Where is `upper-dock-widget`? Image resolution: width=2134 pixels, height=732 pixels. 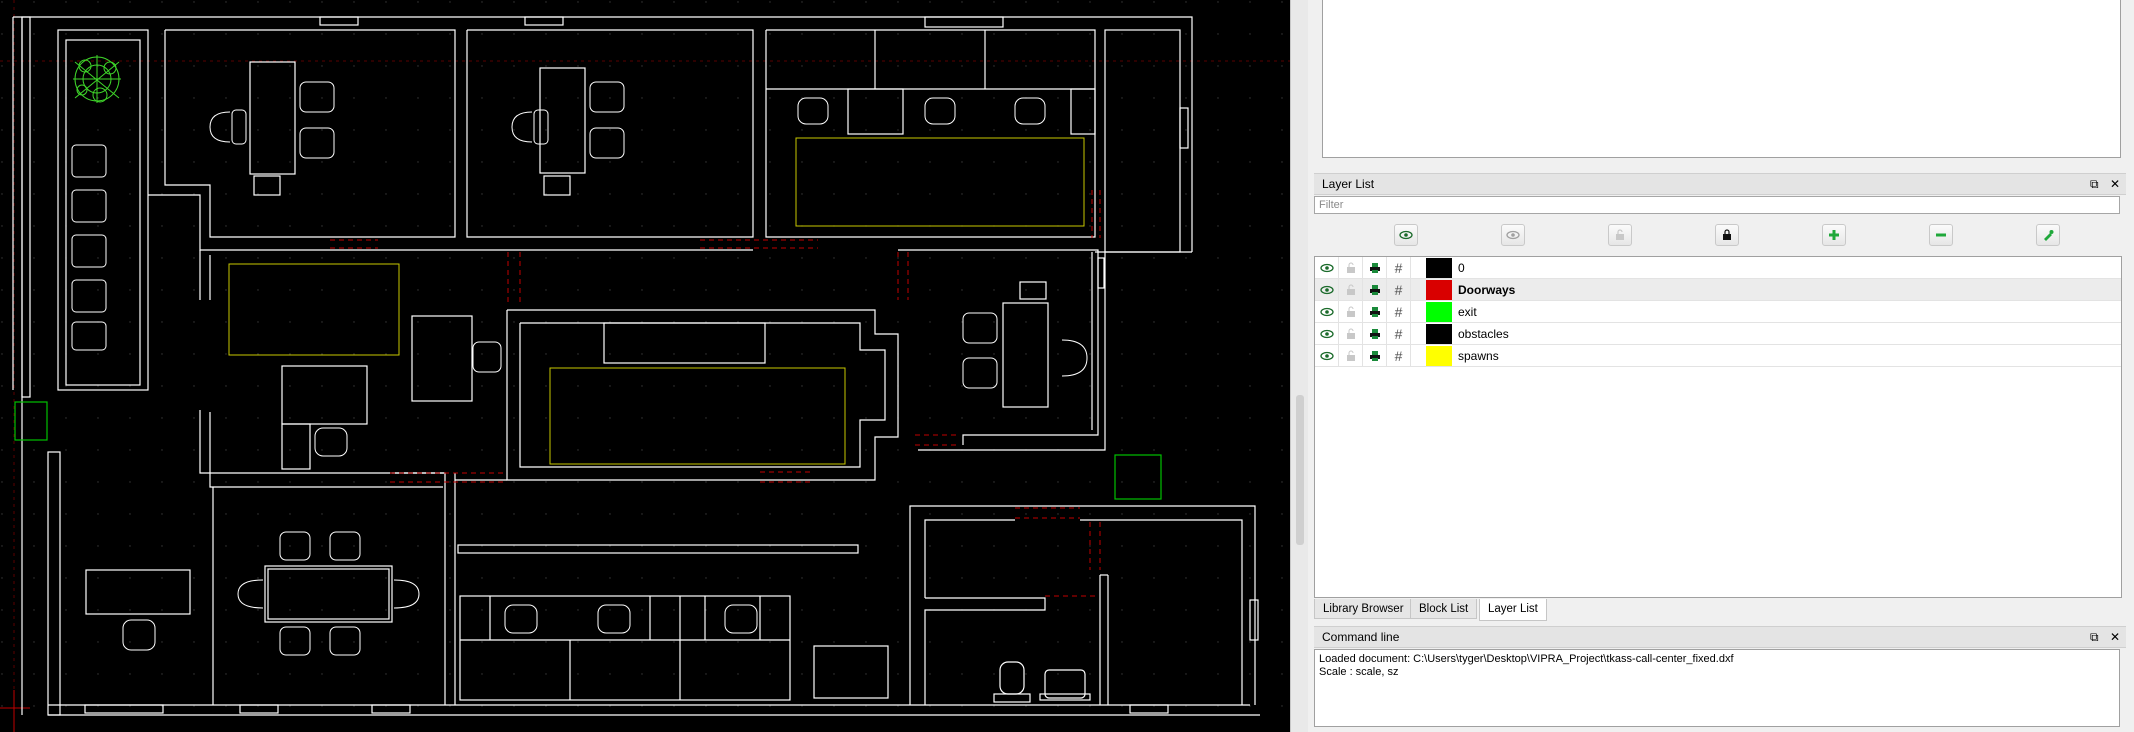 upper-dock-widget is located at coordinates (1721, 79).